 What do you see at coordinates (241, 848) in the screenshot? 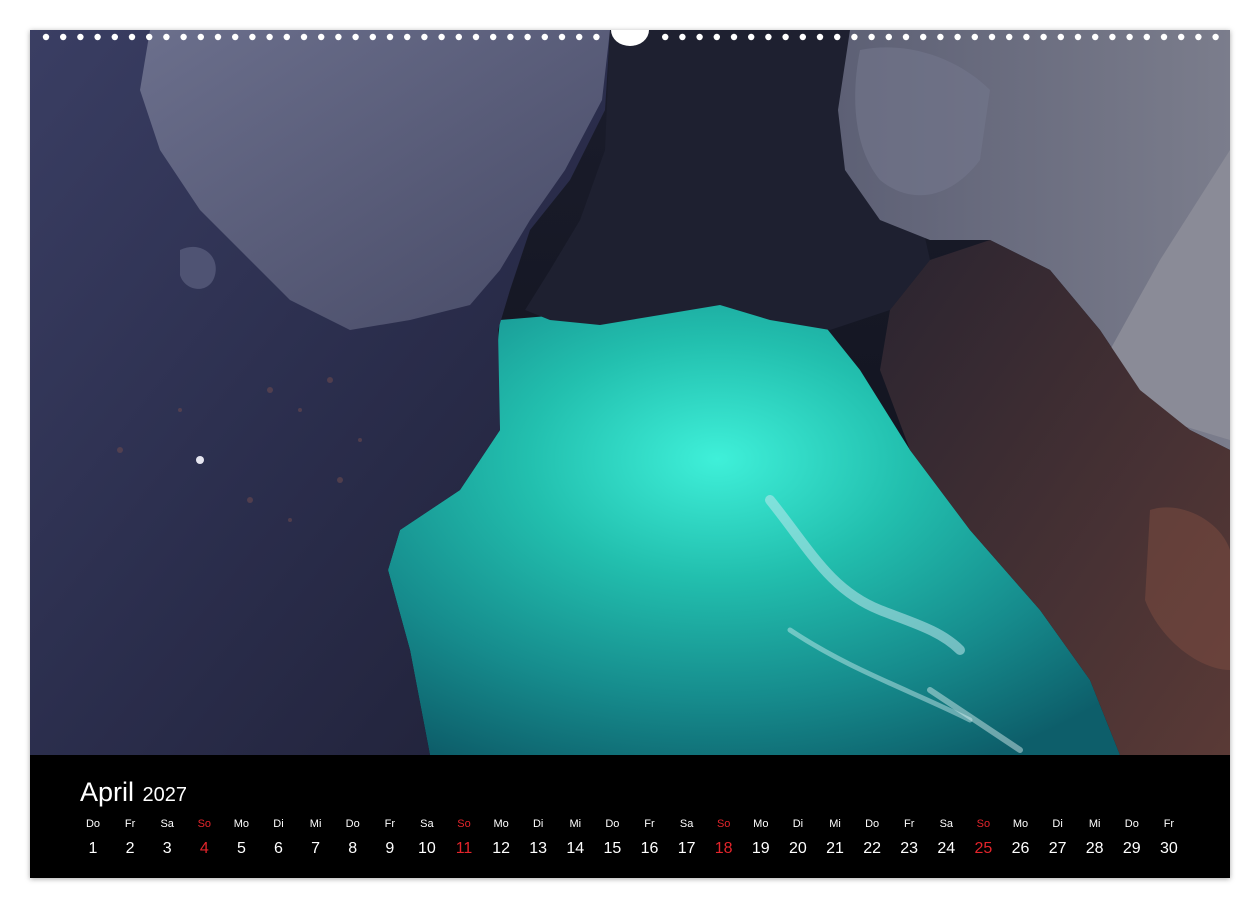
I see `day-number: 5` at bounding box center [241, 848].